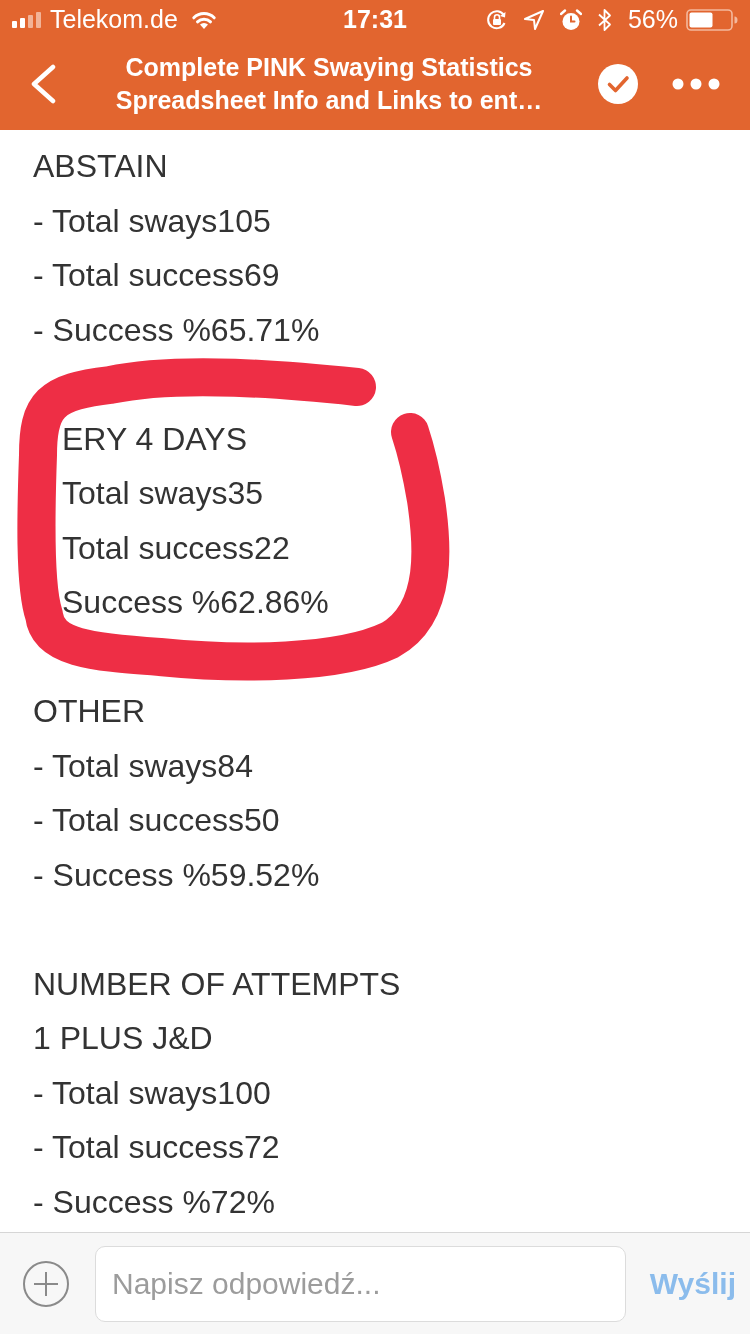 The image size is (750, 1334). What do you see at coordinates (375, 20) in the screenshot?
I see `status-time: 17:31` at bounding box center [375, 20].